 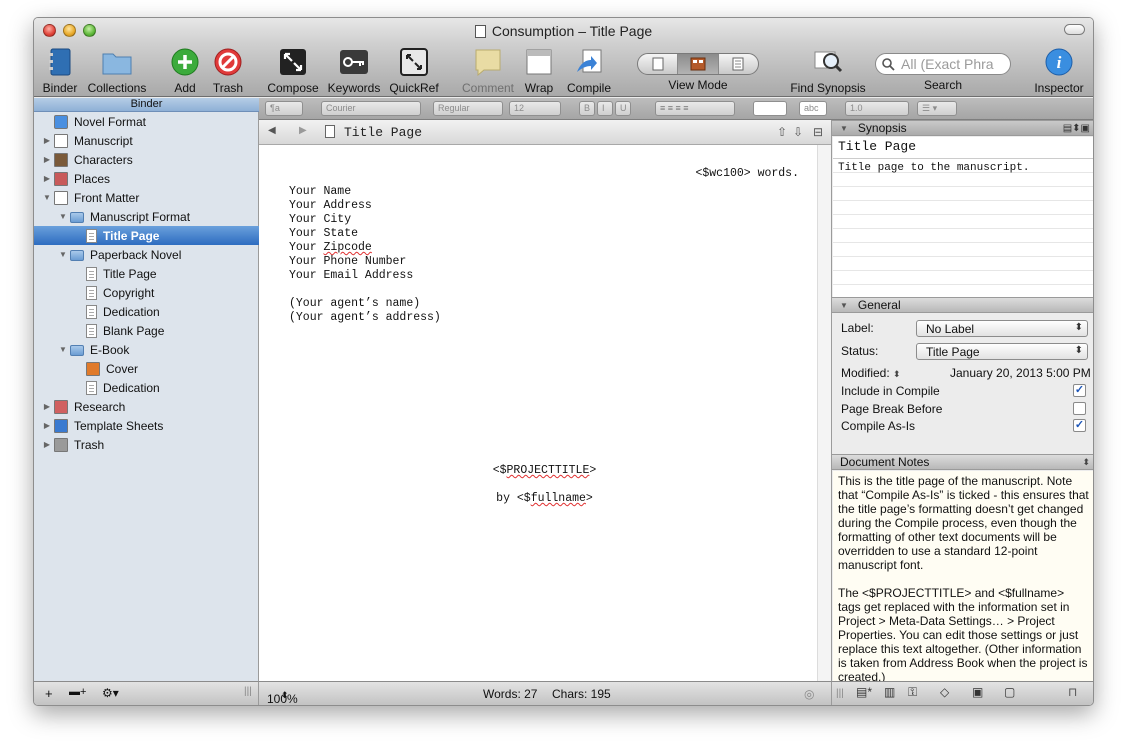 What do you see at coordinates (146, 330) in the screenshot?
I see `binder-item: Blank Page` at bounding box center [146, 330].